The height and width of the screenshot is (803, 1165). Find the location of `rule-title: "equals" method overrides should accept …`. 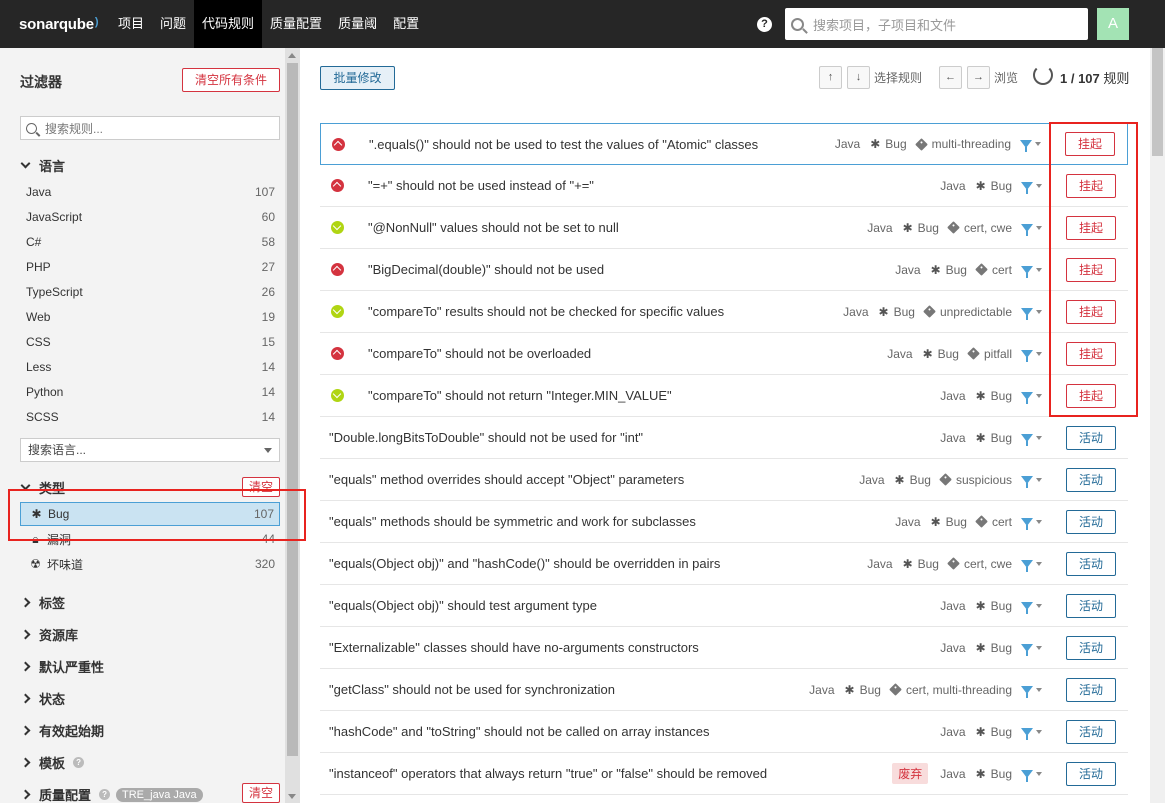

rule-title: "equals" method overrides should accept … is located at coordinates (506, 479).